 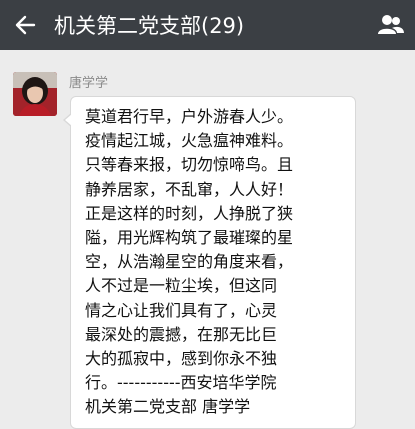 I want to click on person-photo-icon, so click(x=35, y=94).